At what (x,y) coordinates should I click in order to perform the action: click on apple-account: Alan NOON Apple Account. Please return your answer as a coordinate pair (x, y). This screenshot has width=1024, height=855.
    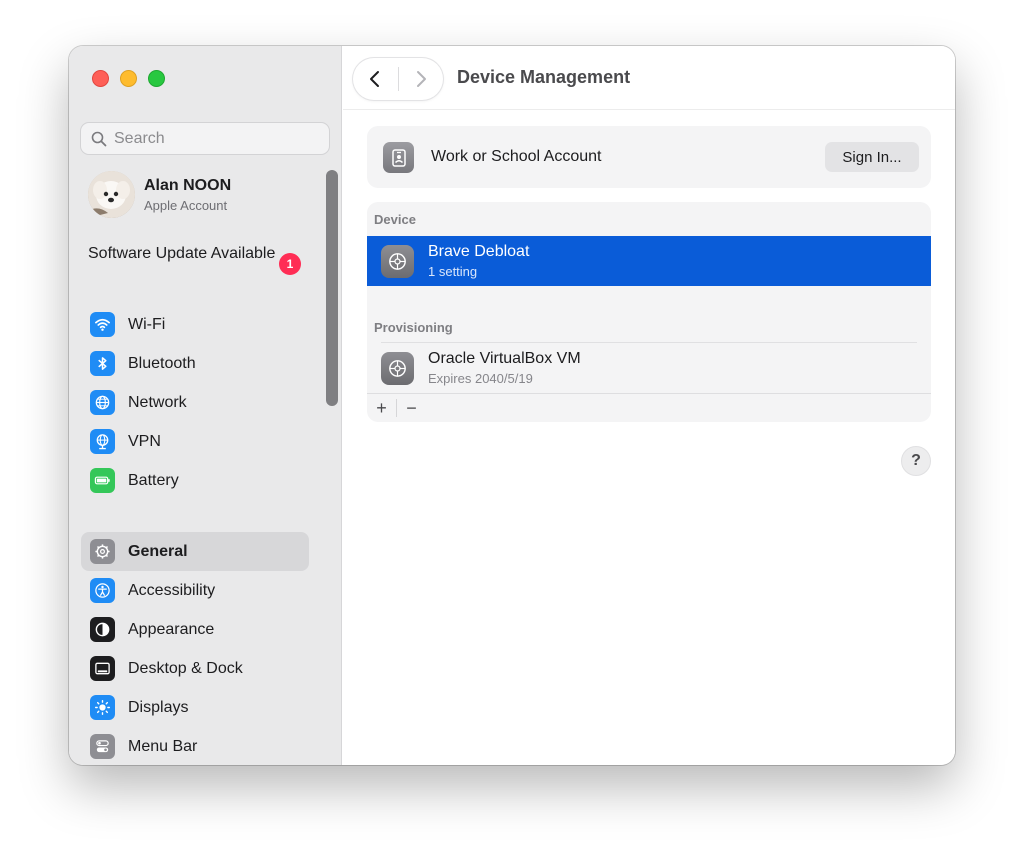
    Looking at the image, I should click on (159, 194).